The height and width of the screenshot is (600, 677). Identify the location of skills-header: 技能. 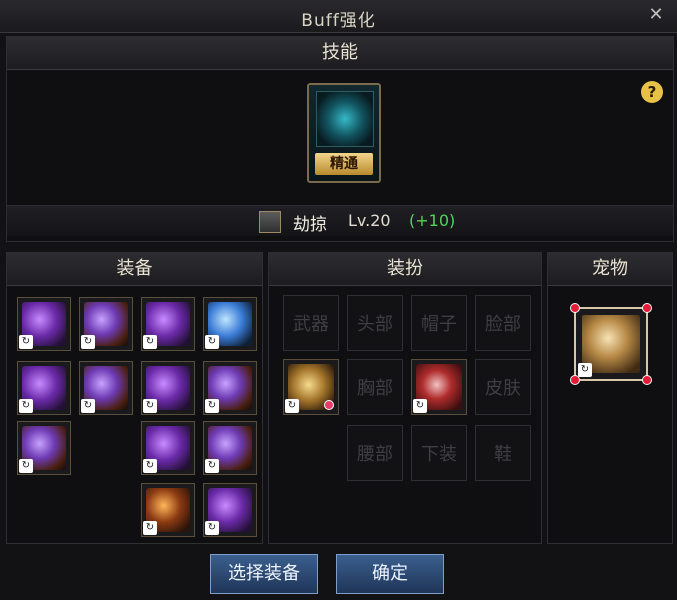
(340, 53).